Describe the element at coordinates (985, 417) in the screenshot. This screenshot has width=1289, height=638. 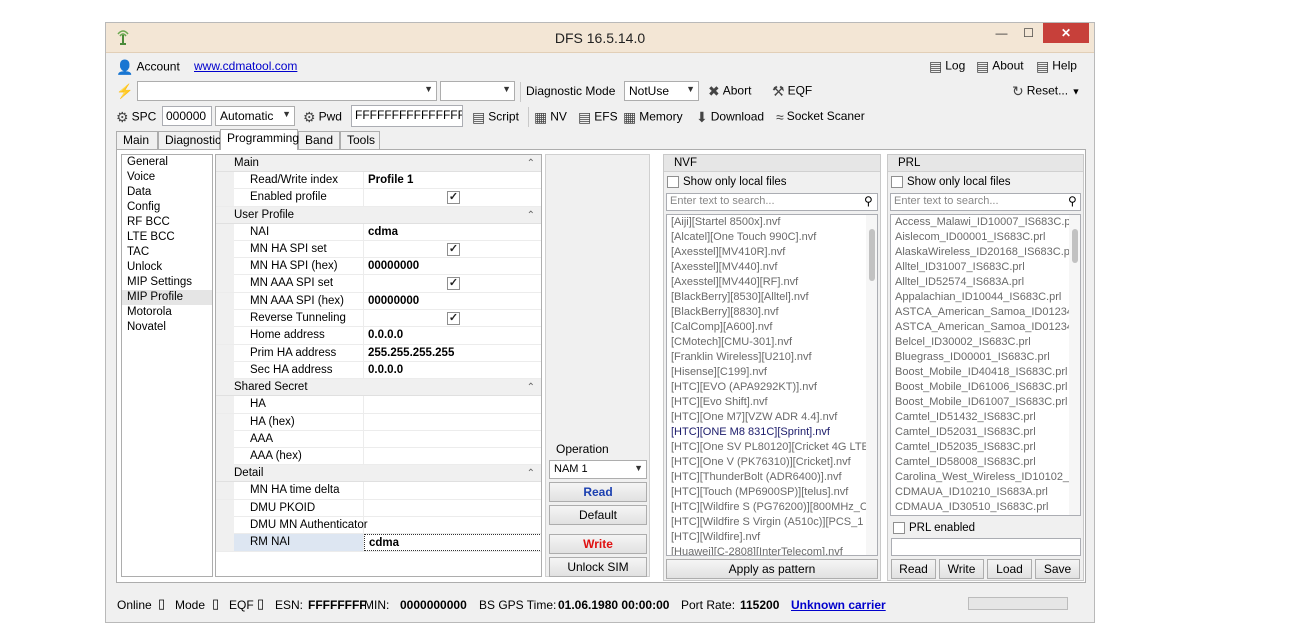
I see `file-item: Camtel_ID51432_IS683C.prl` at that location.